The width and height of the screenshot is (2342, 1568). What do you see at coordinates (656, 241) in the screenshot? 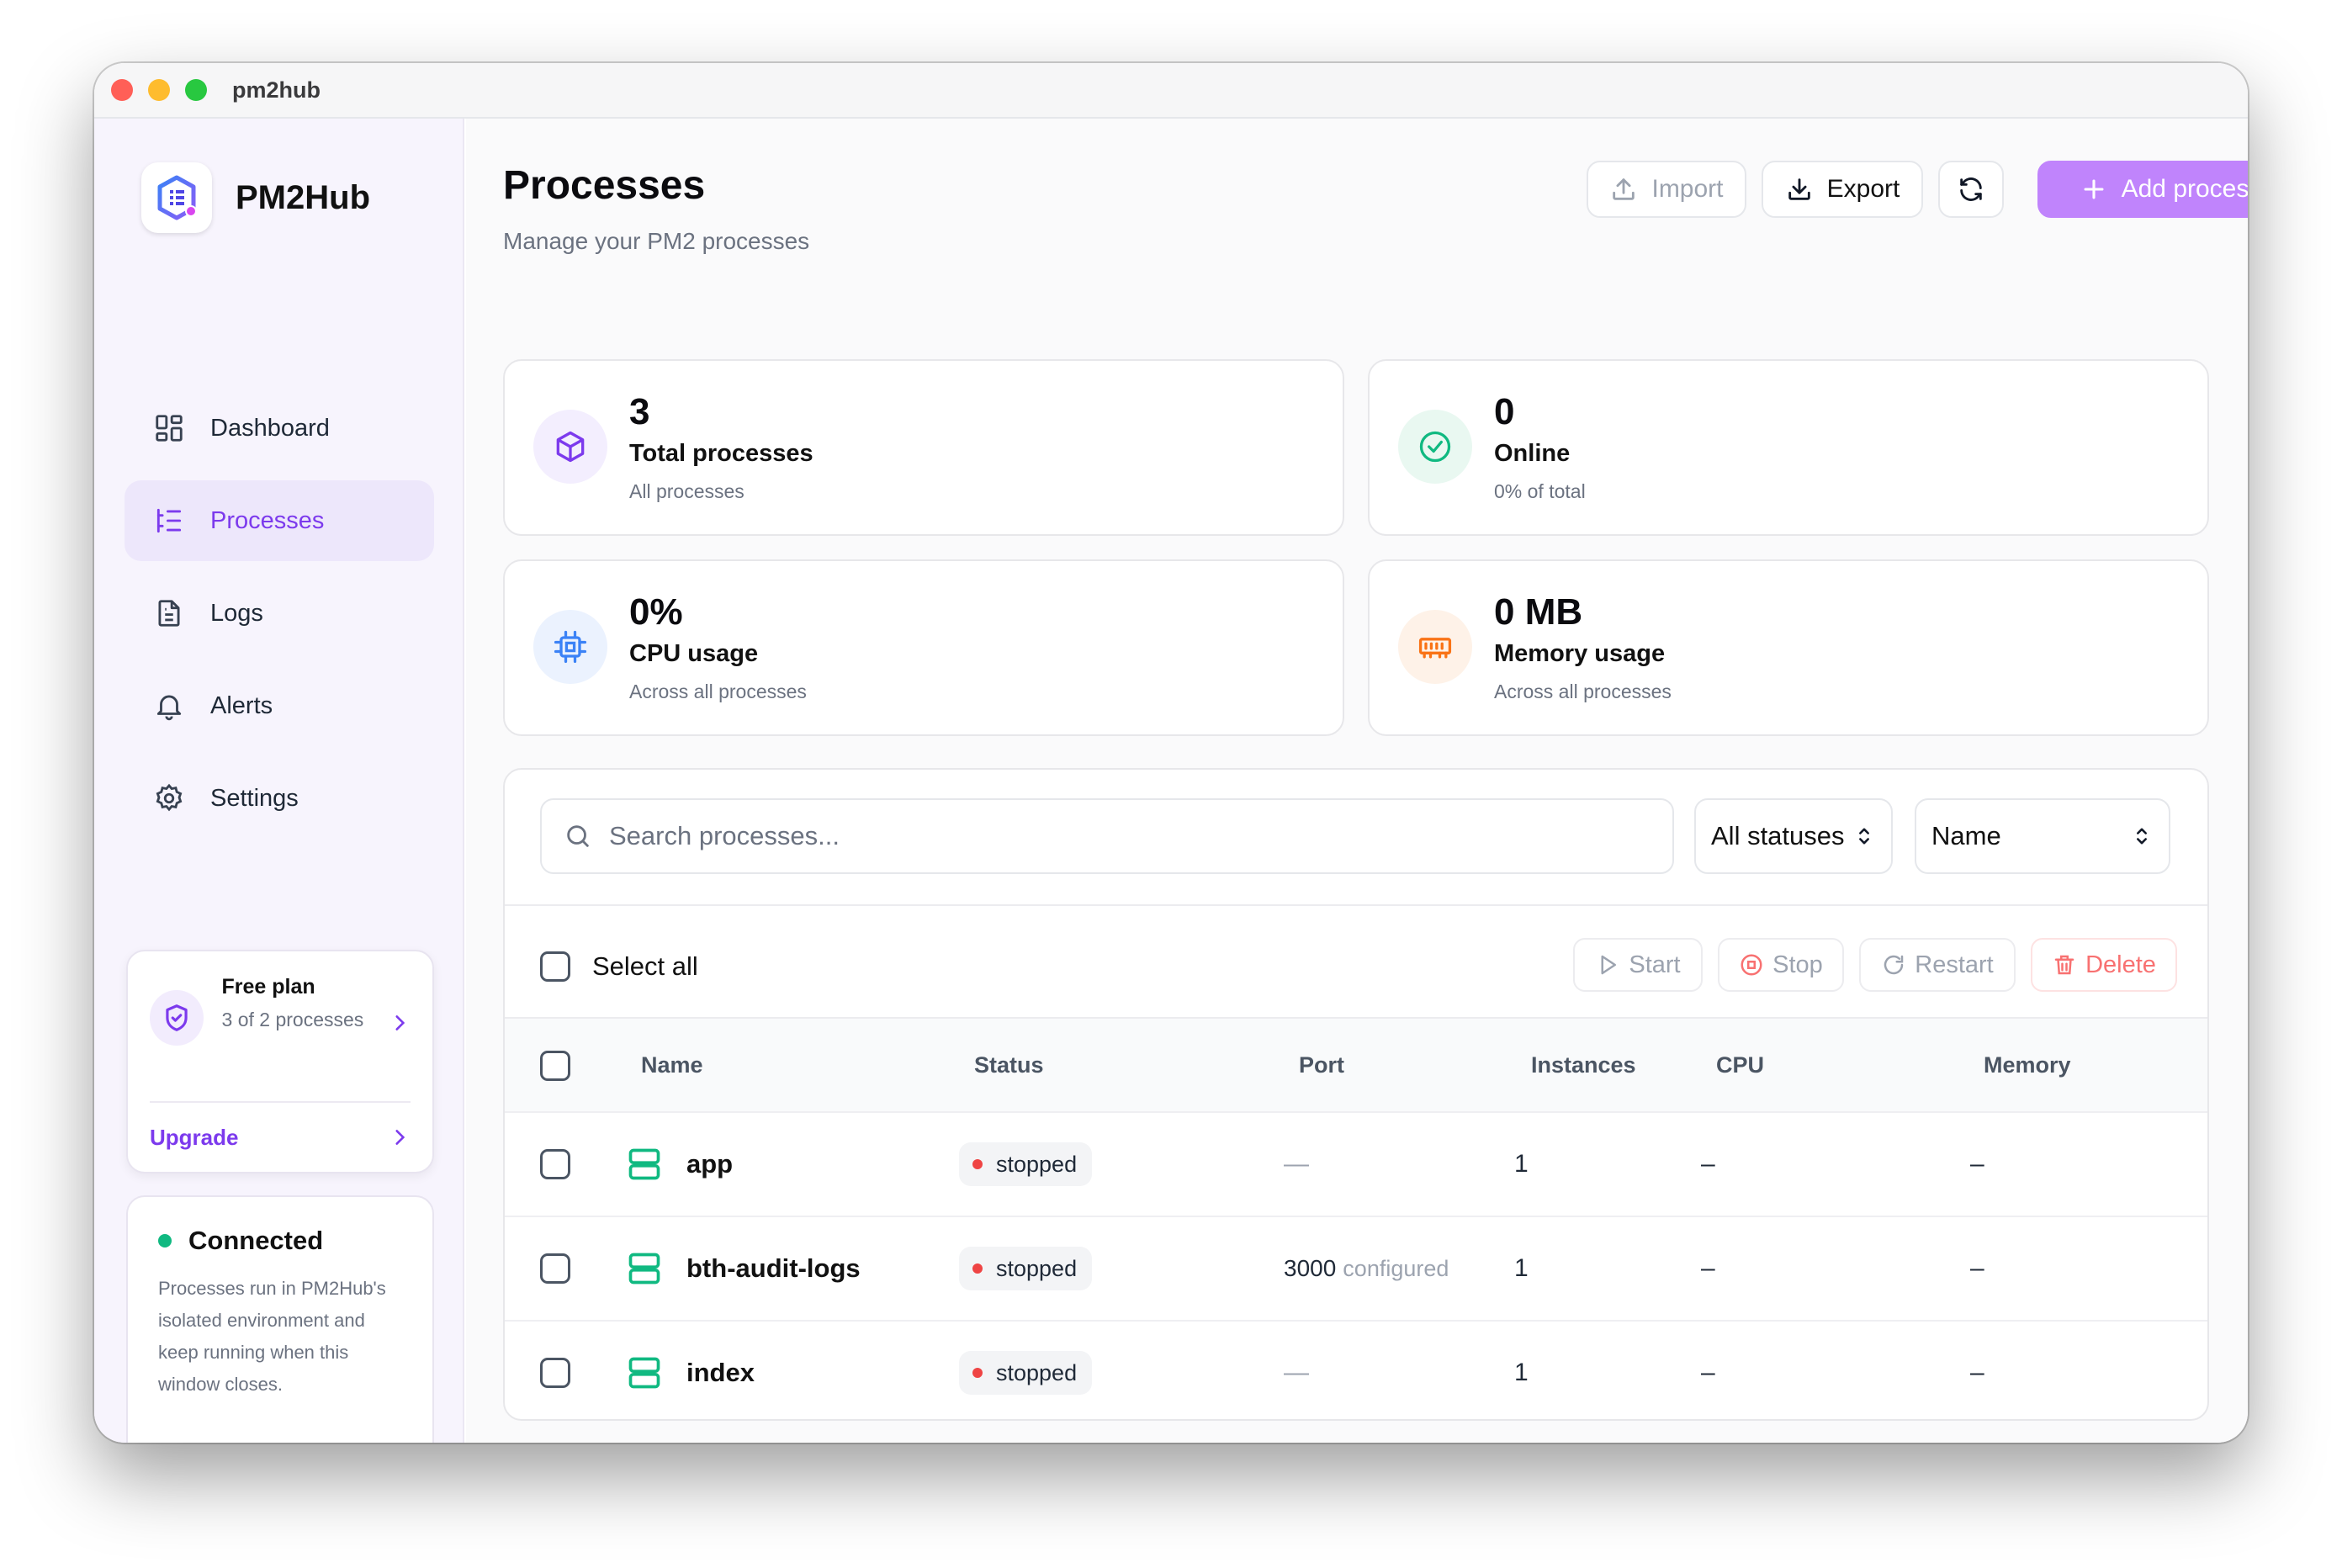
I see `page-subtitle: Manage your PM2 processes` at bounding box center [656, 241].